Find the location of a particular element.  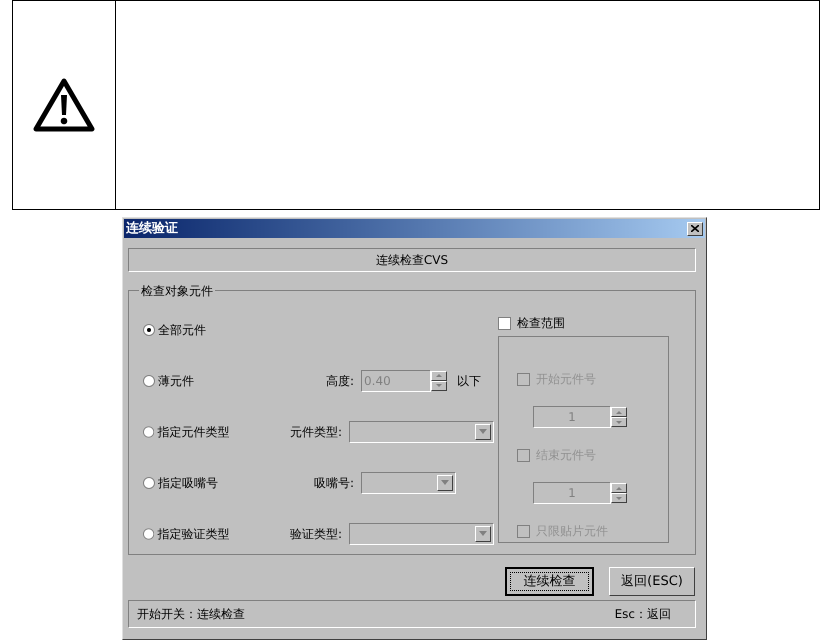

warning-icon is located at coordinates (64, 105).